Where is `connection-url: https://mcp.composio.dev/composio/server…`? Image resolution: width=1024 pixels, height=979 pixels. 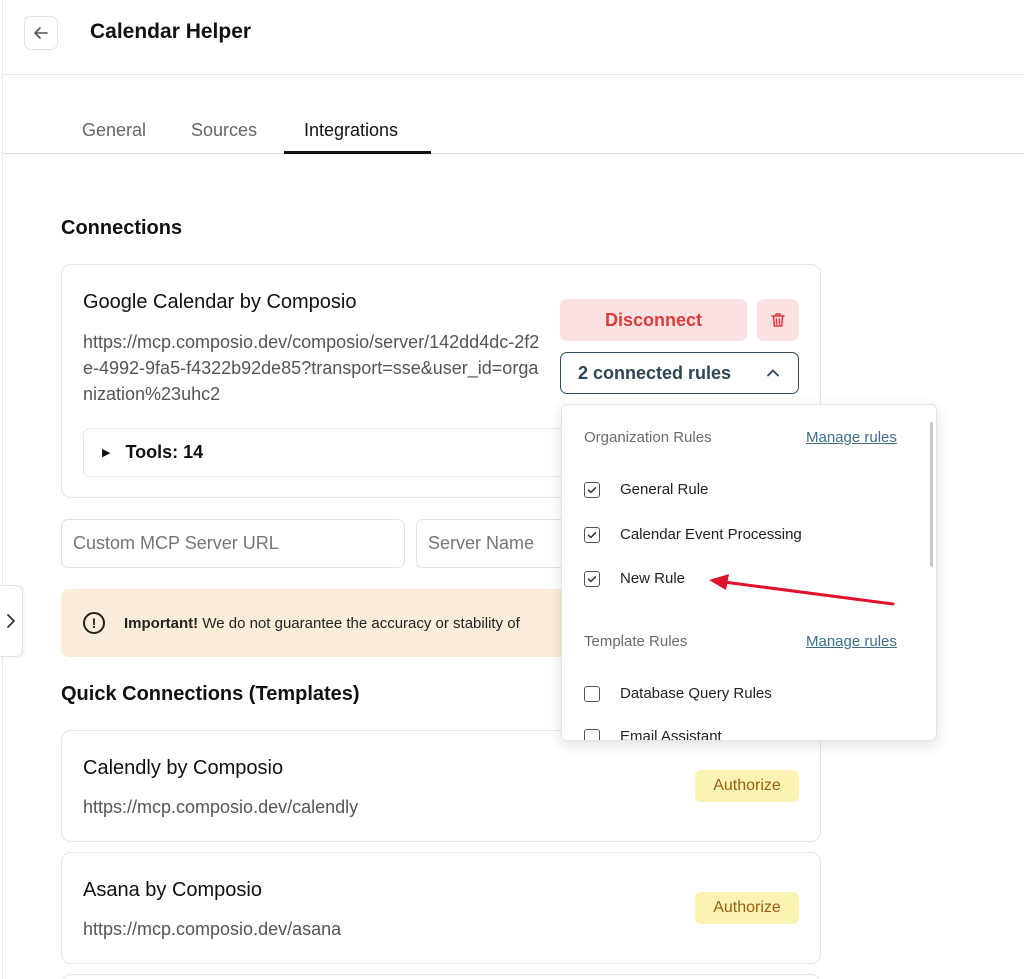
connection-url: https://mcp.composio.dev/composio/server… is located at coordinates (311, 368).